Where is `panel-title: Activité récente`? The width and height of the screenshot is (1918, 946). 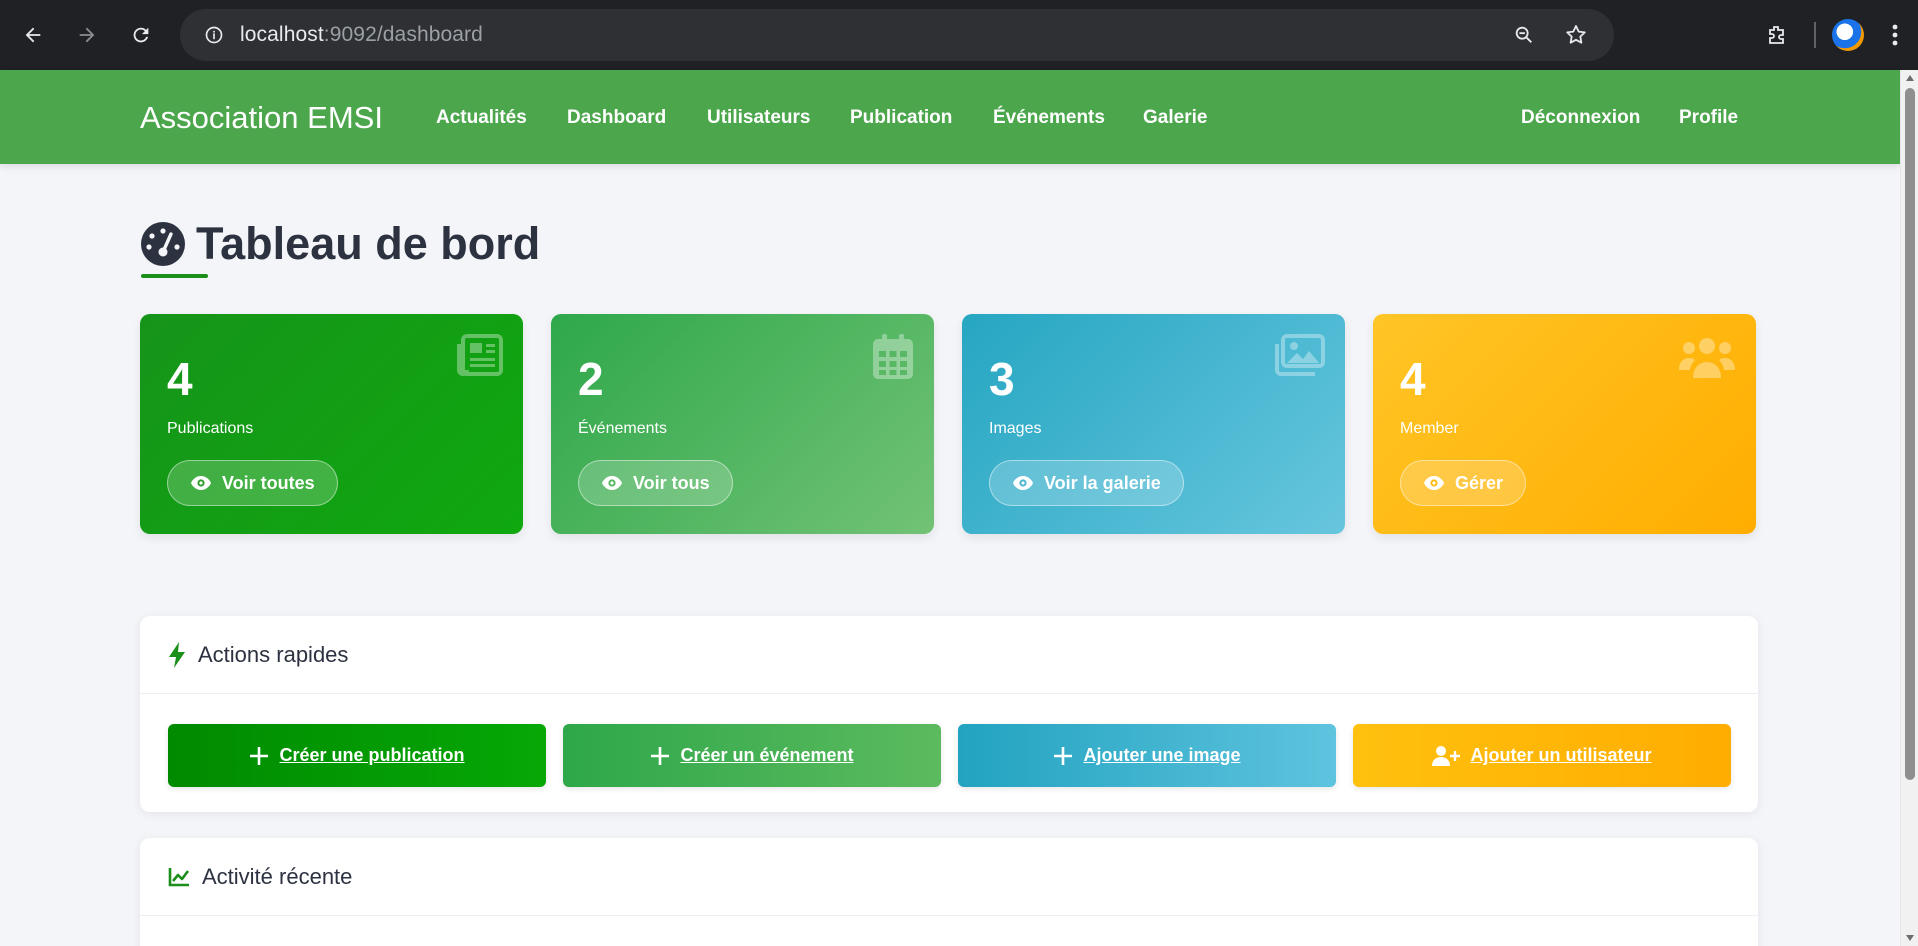
panel-title: Activité récente is located at coordinates (277, 876).